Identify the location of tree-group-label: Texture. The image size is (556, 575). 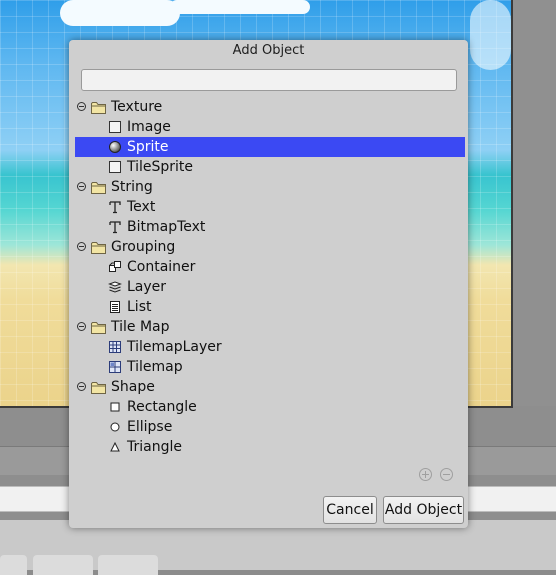
(137, 107).